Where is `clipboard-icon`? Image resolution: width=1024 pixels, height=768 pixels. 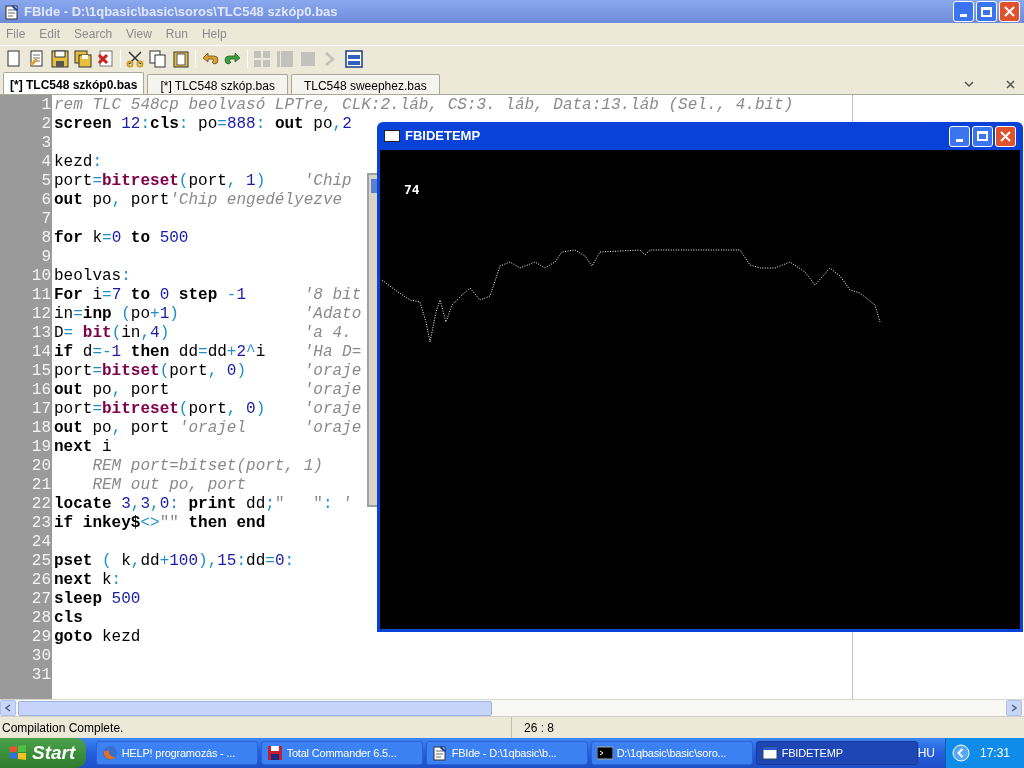 clipboard-icon is located at coordinates (181, 58).